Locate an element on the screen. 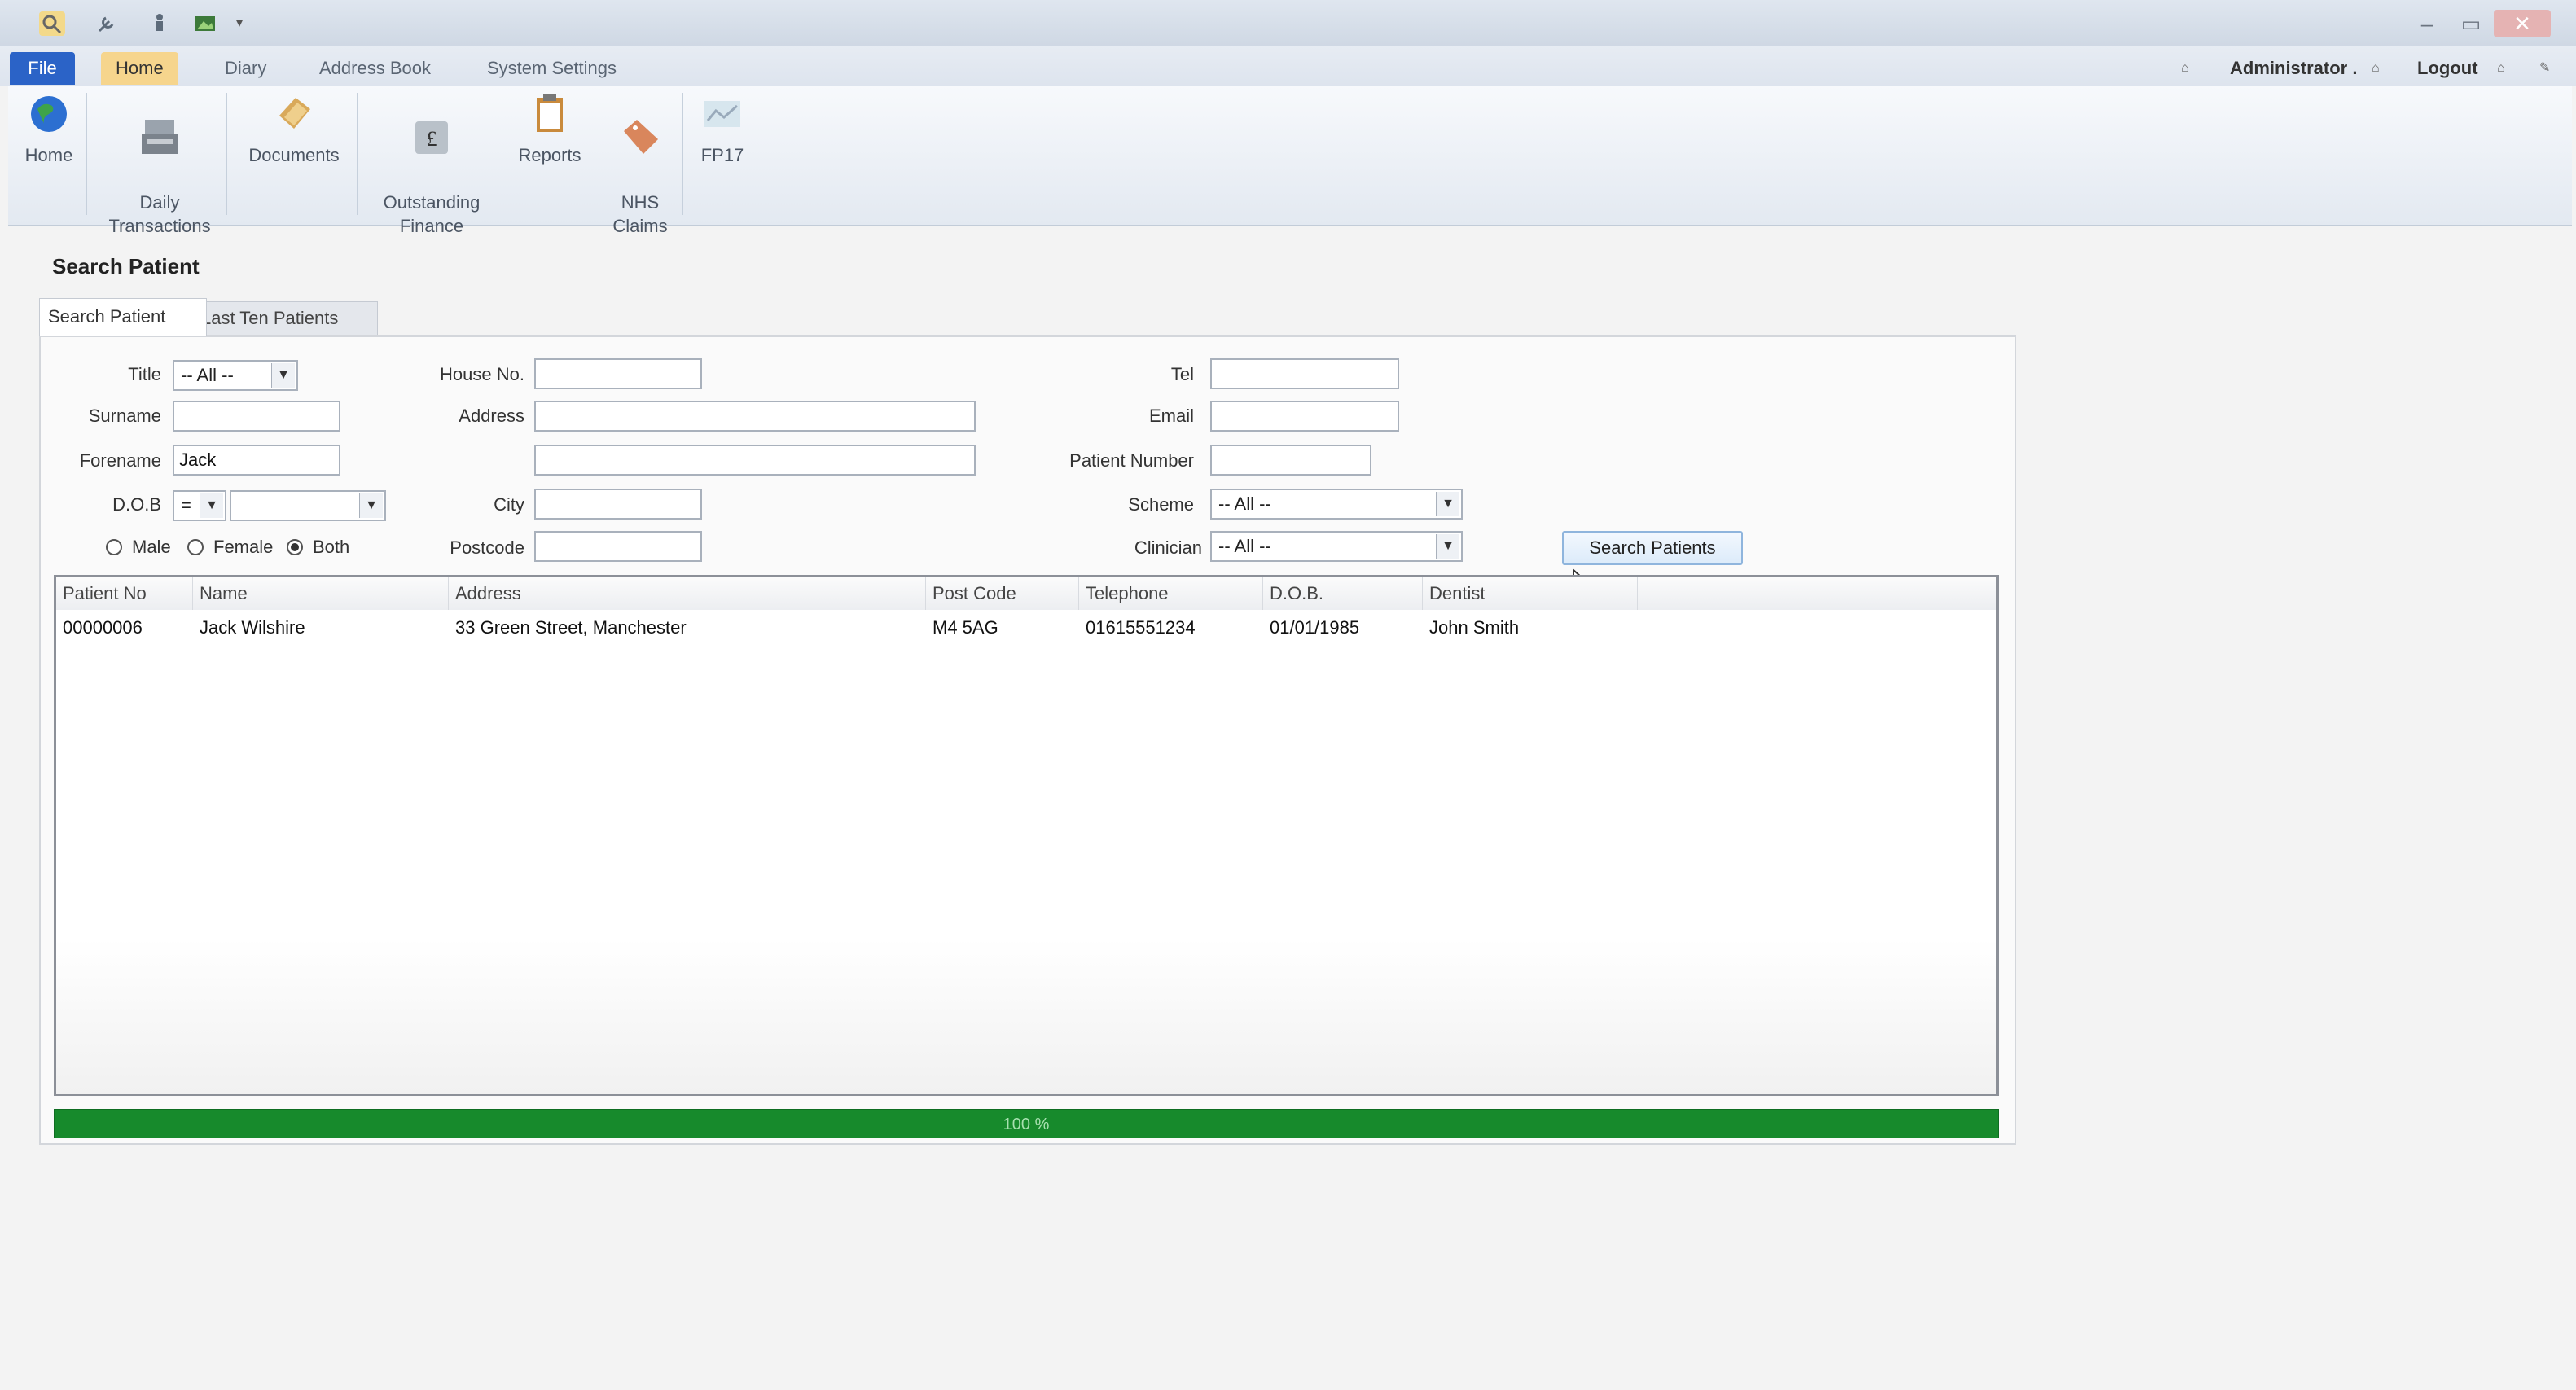  column-header-name: Name is located at coordinates (321, 593).